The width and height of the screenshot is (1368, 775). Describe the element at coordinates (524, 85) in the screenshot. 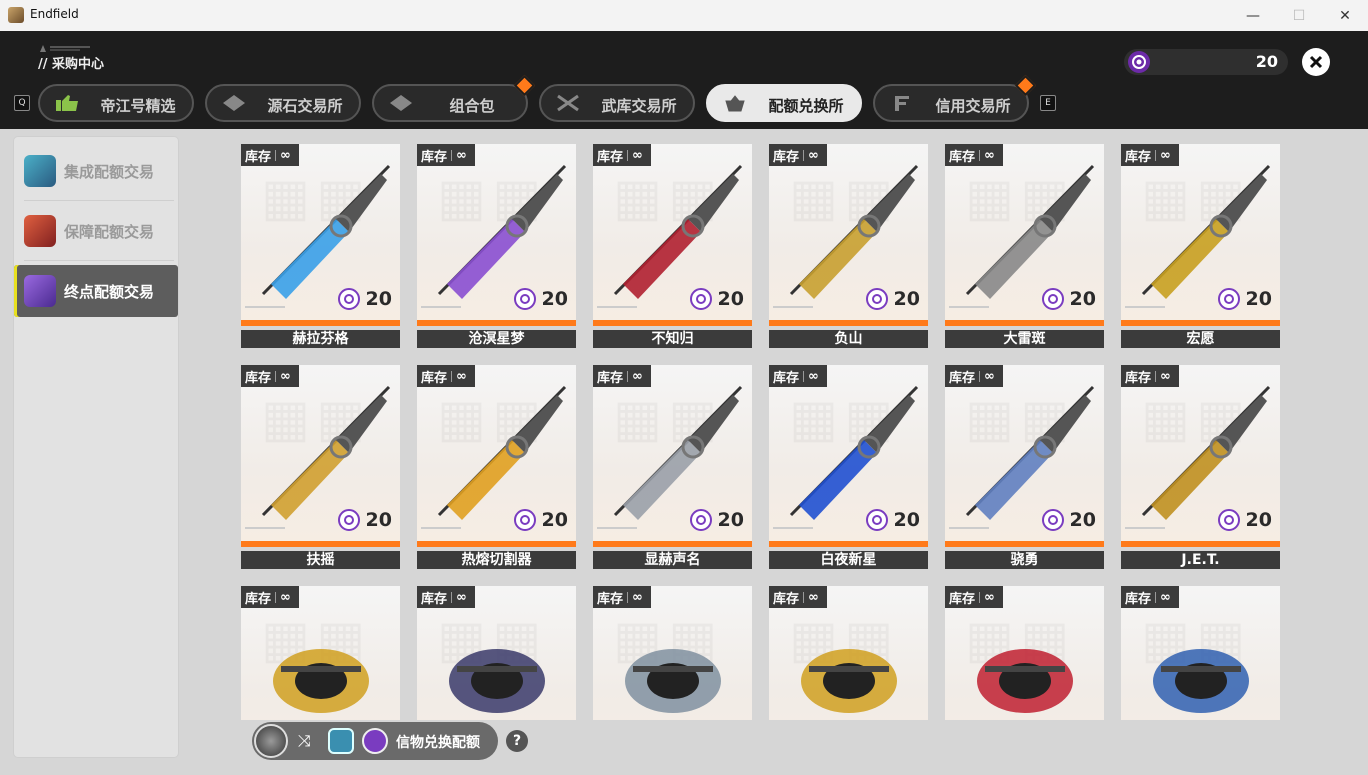

I see `new-badge-icon` at that location.